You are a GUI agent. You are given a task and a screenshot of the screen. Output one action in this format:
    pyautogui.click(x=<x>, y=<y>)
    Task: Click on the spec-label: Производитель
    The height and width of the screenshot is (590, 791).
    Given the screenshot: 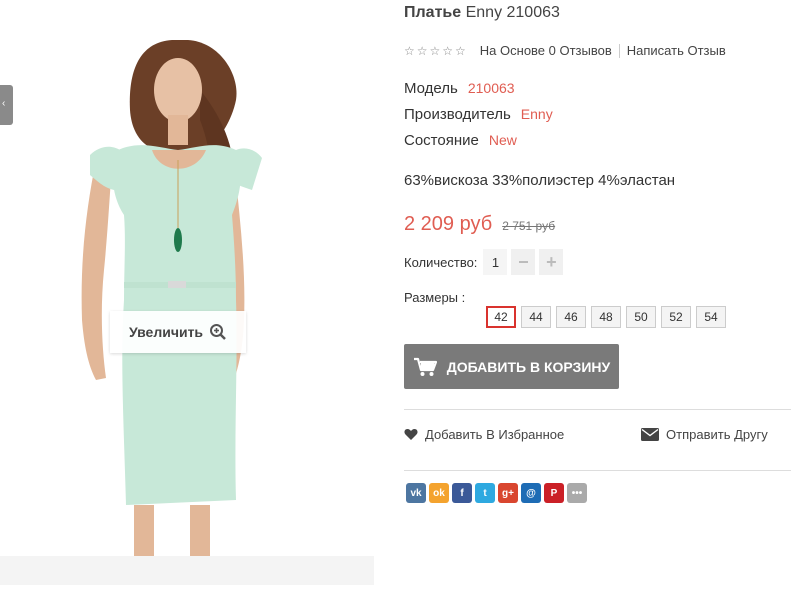 What is the action you would take?
    pyautogui.click(x=457, y=114)
    